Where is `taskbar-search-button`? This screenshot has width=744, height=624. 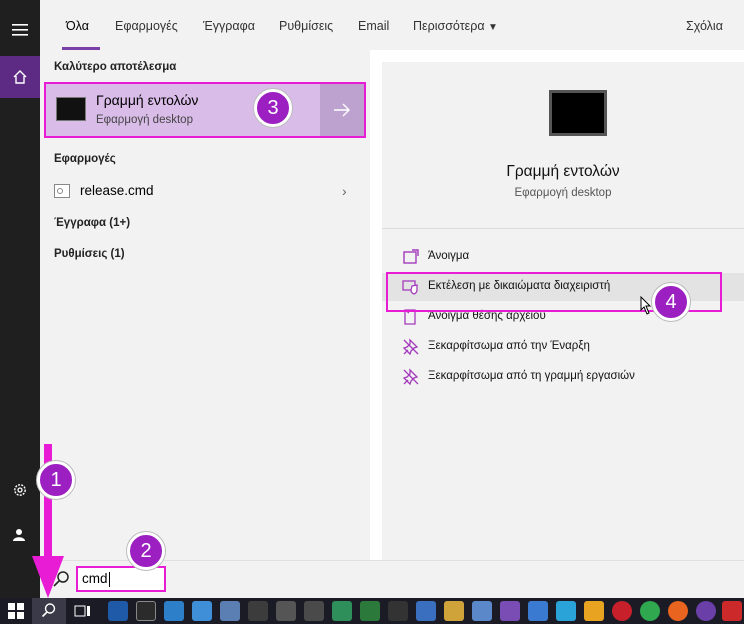
taskbar-search-button is located at coordinates (49, 611).